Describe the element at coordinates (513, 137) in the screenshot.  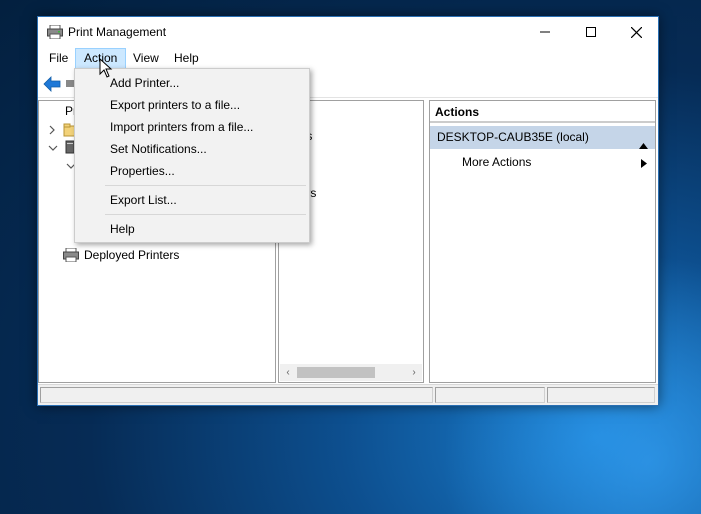
I see `actions-group-label: DESKTOP-CAUB35E (local)` at that location.